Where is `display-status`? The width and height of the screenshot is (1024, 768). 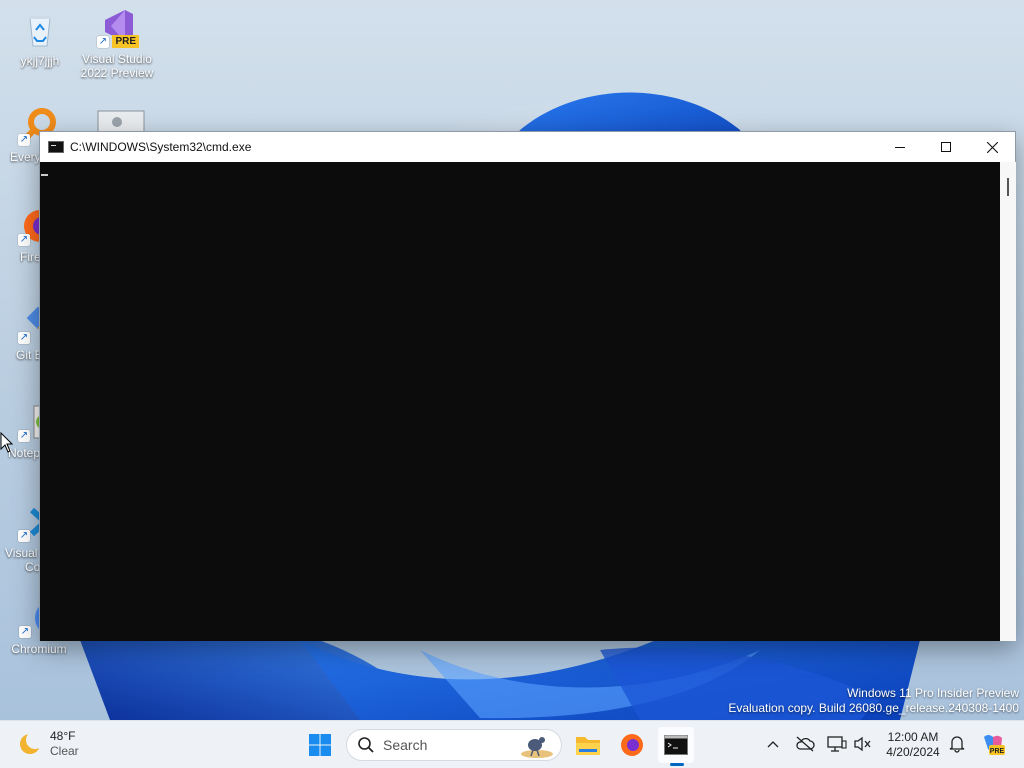 display-status is located at coordinates (837, 744).